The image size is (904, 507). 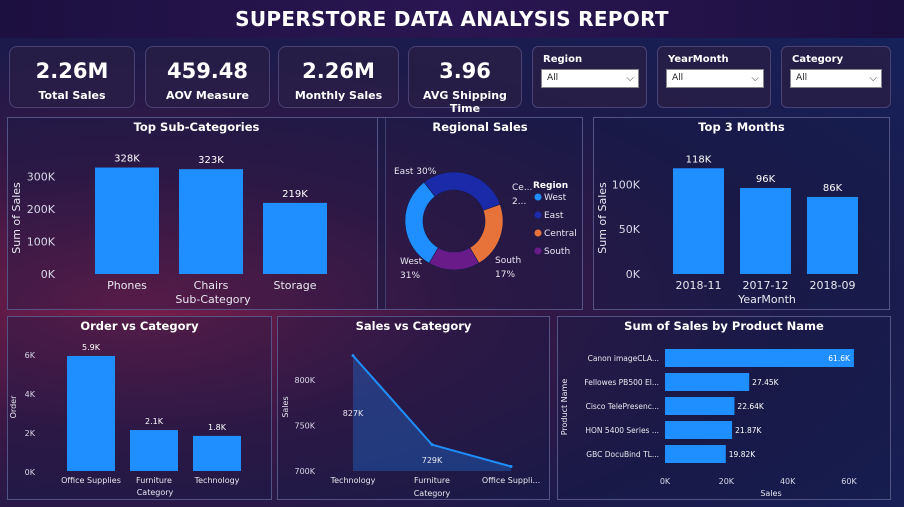 What do you see at coordinates (127, 285) in the screenshot?
I see `x-tick-label: Phones` at bounding box center [127, 285].